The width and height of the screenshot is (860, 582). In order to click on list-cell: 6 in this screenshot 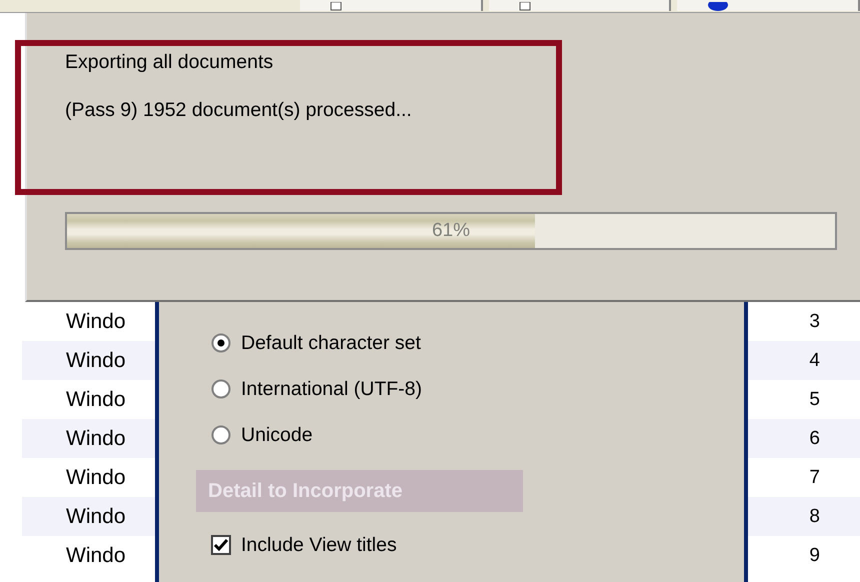, I will do `click(814, 439)`.